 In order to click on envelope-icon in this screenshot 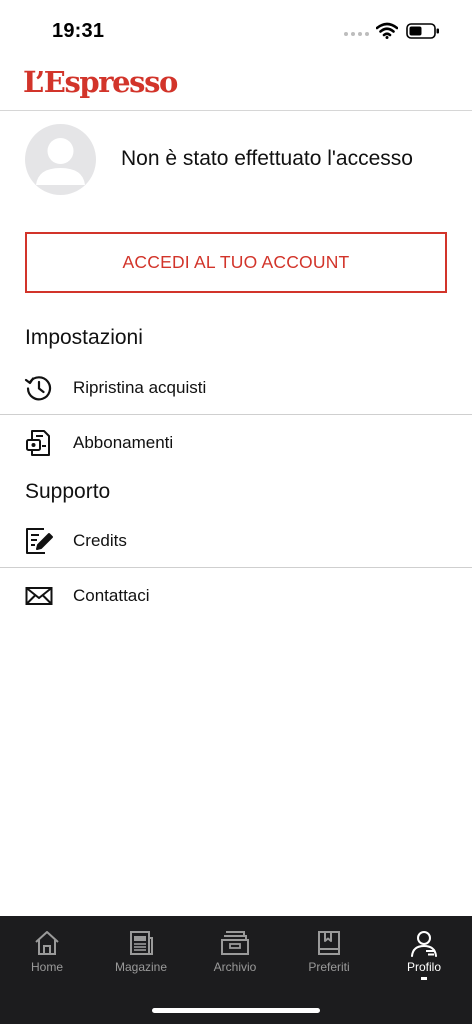, I will do `click(39, 596)`.